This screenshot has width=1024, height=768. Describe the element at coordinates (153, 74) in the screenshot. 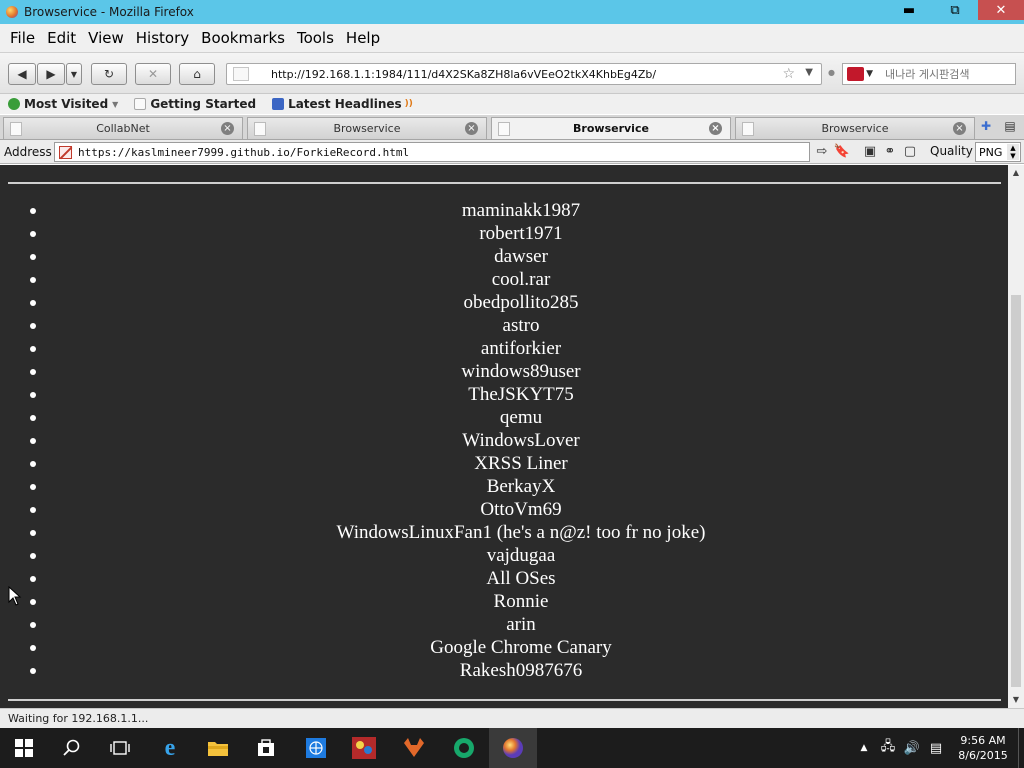

I see `stop-button: ✕` at that location.